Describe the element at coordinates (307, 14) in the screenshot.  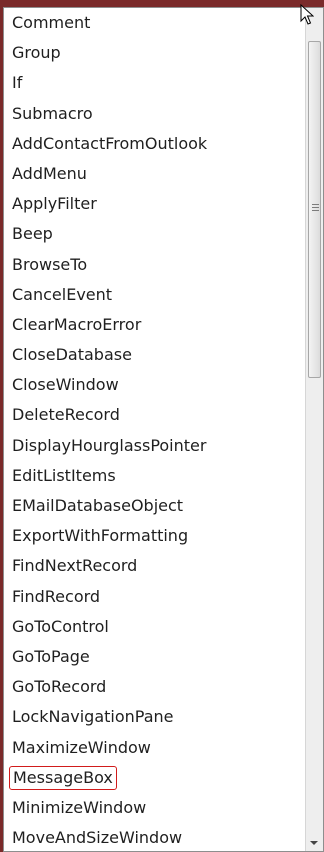
I see `mouse-pointer-icon` at that location.